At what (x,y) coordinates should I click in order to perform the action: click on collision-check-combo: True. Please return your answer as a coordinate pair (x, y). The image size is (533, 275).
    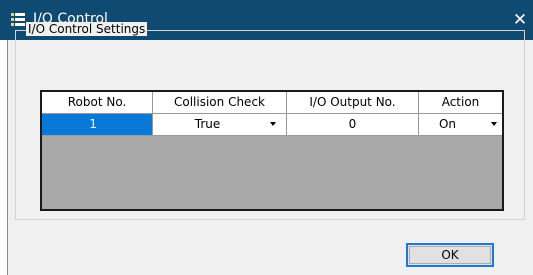
    Looking at the image, I should click on (220, 125).